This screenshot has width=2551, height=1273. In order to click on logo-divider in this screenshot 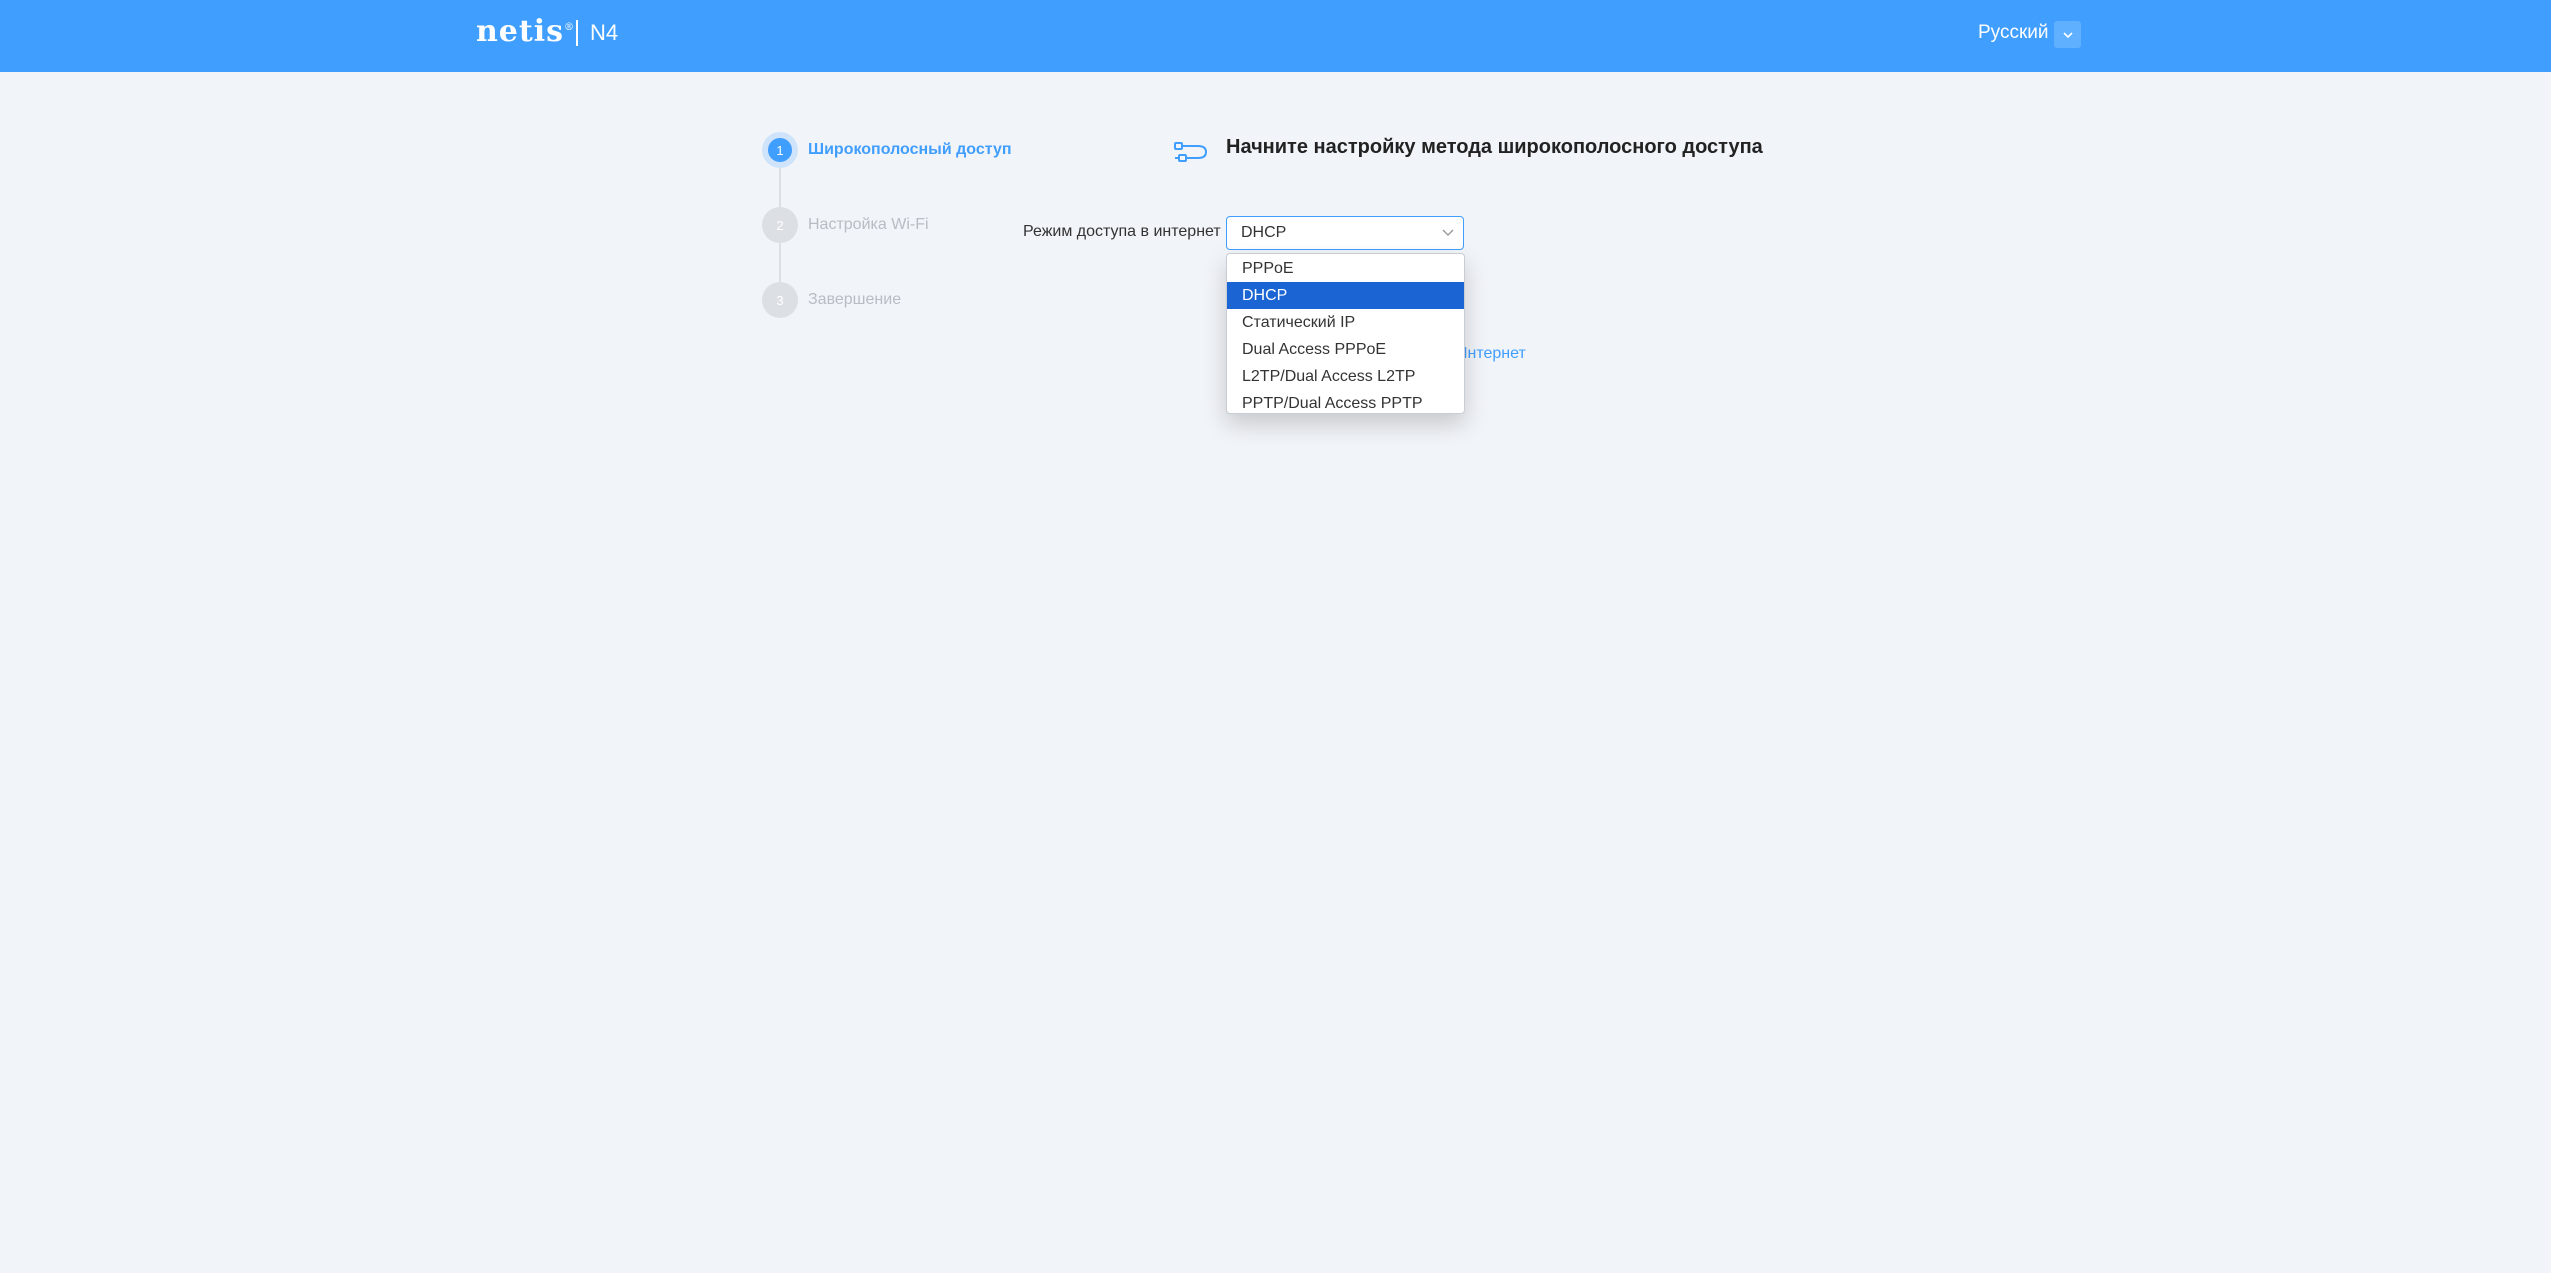, I will do `click(577, 33)`.